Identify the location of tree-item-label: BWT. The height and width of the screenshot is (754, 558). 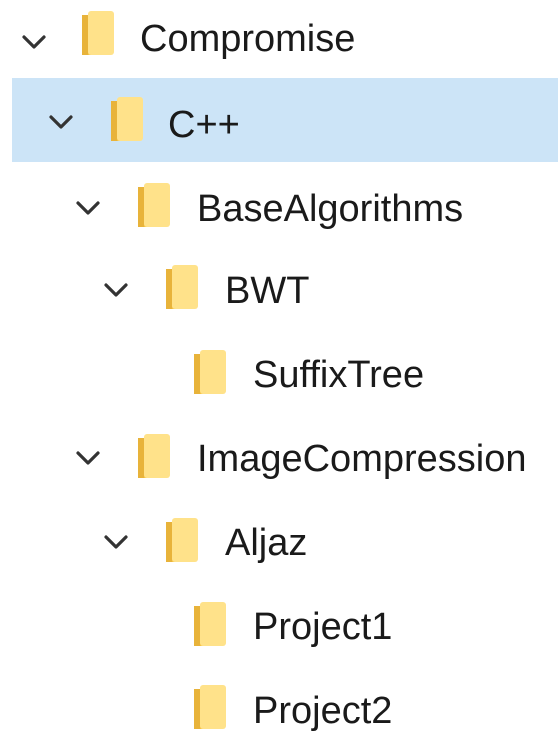
(267, 291).